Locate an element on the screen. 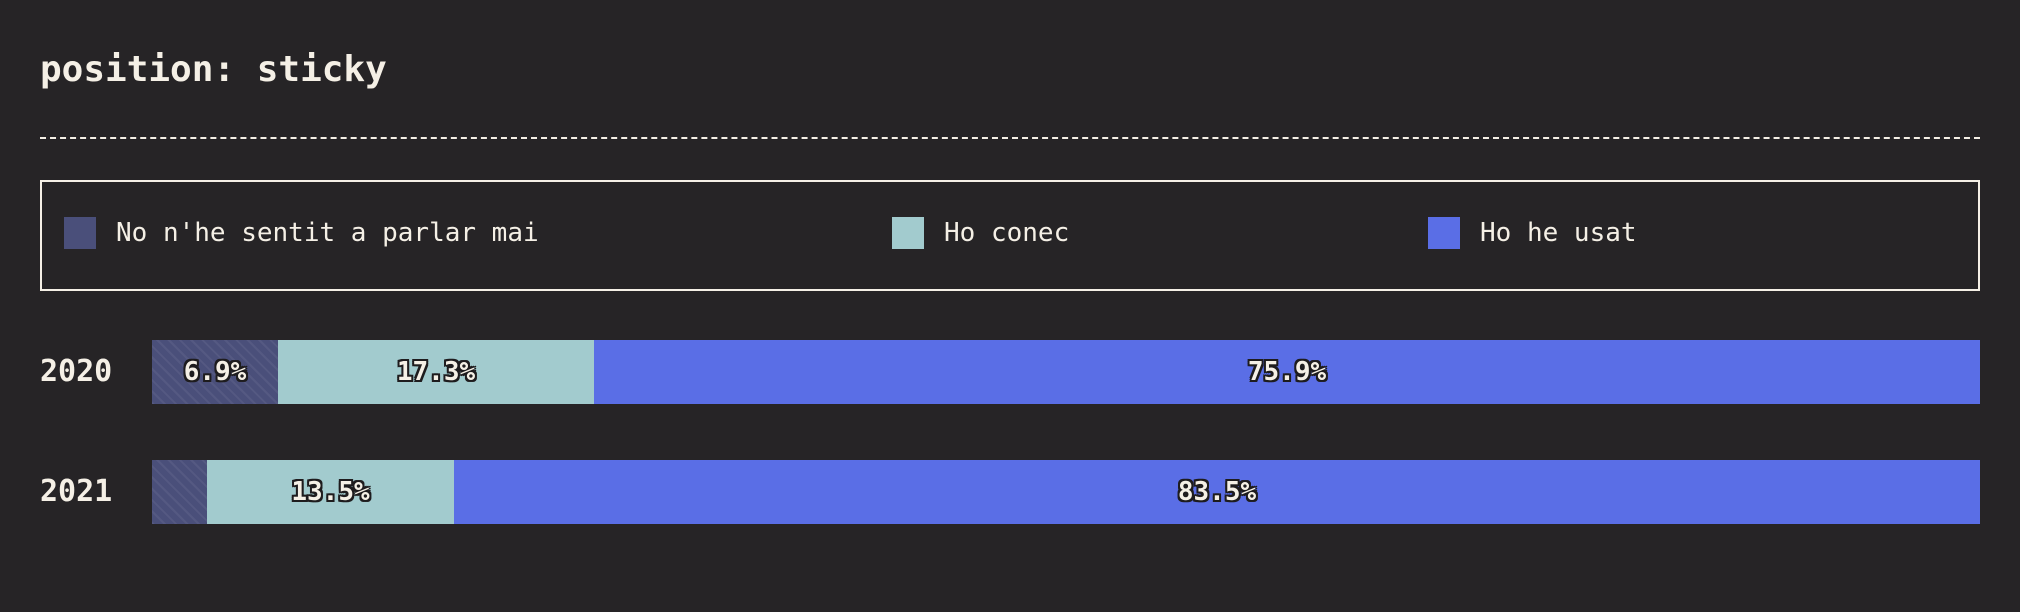  data-label: 75.9% is located at coordinates (1287, 372).